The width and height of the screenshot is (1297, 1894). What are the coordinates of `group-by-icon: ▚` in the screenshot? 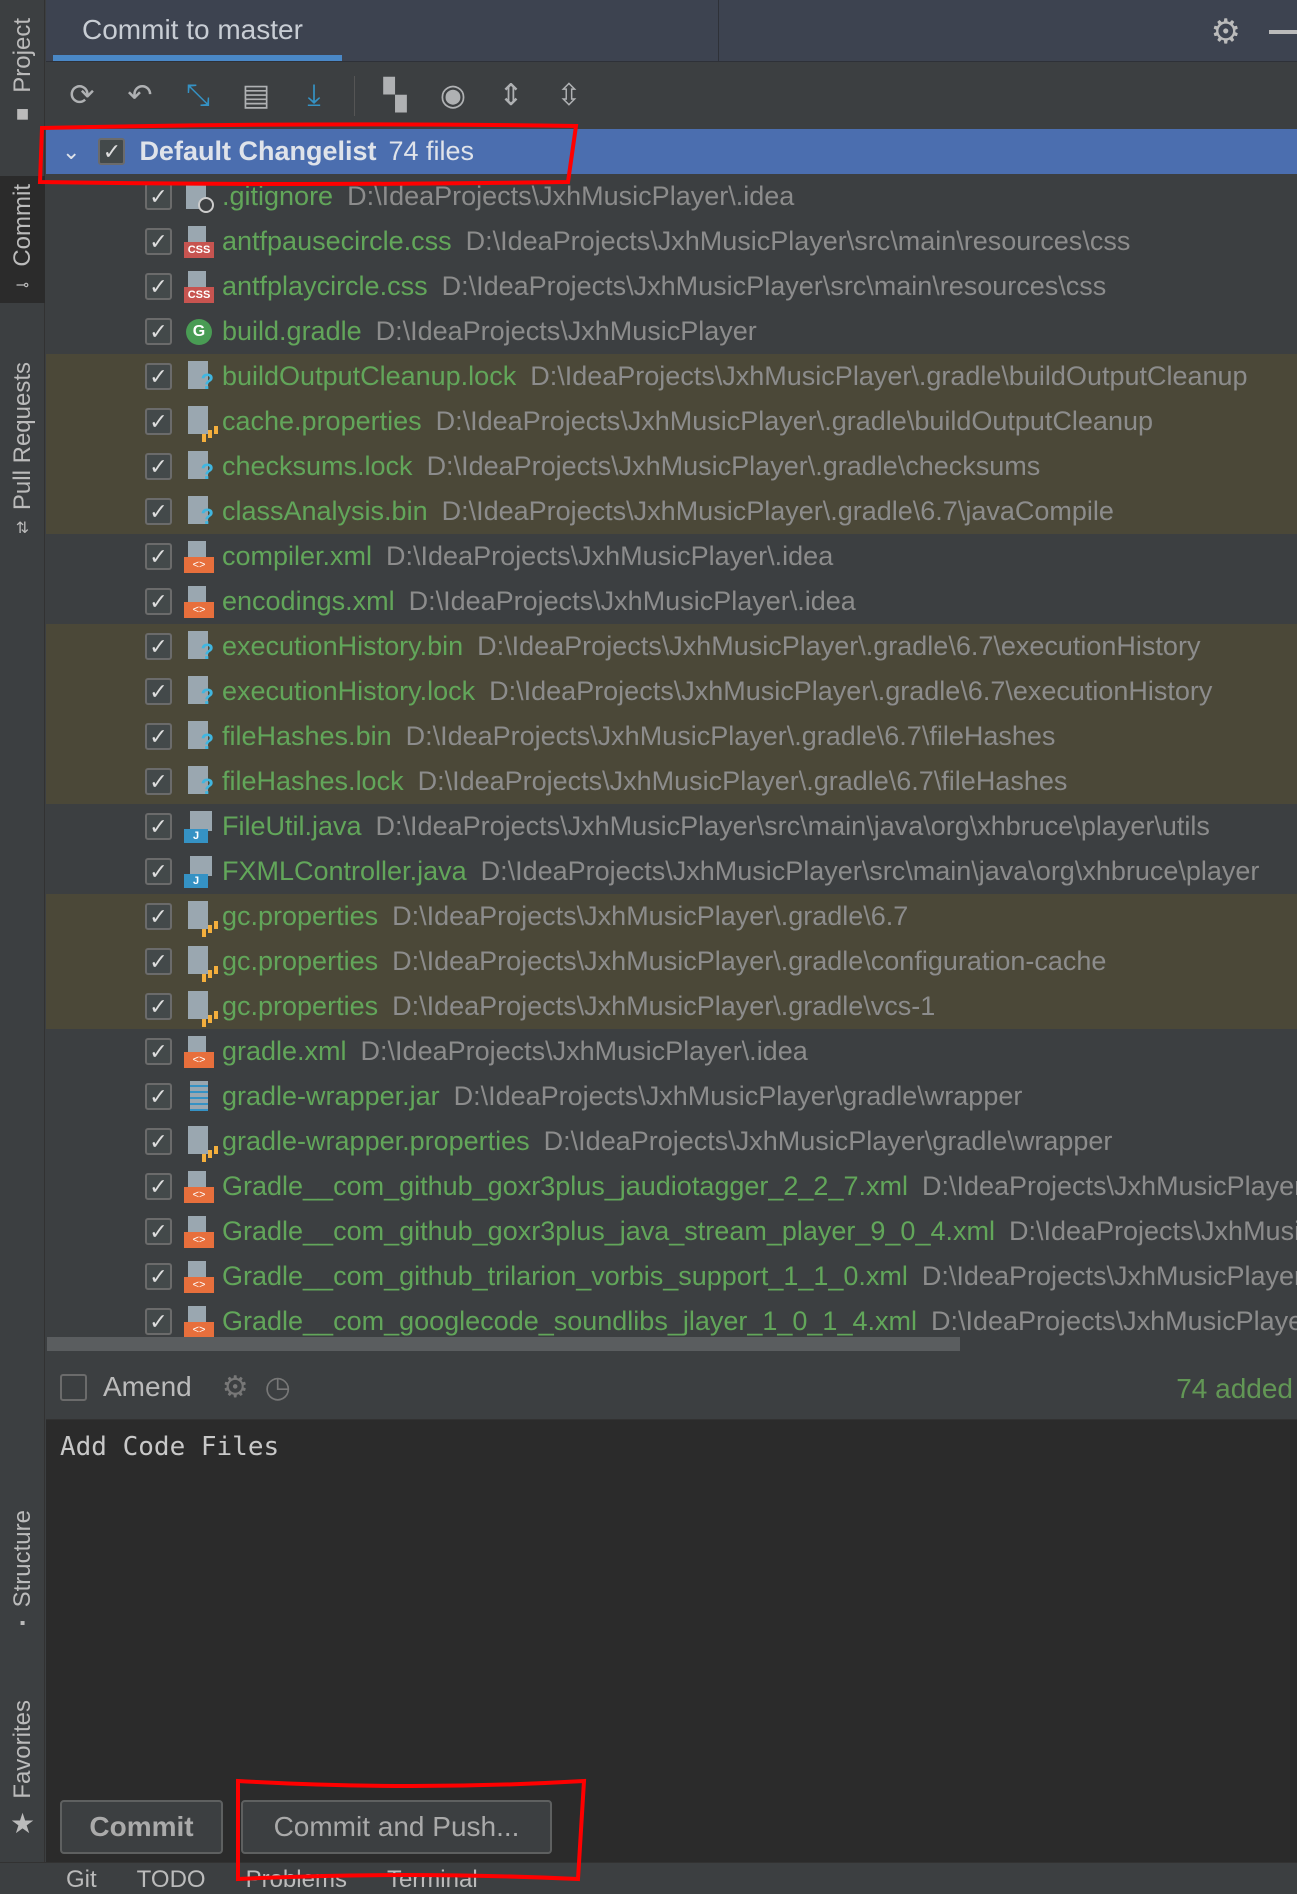 It's located at (395, 96).